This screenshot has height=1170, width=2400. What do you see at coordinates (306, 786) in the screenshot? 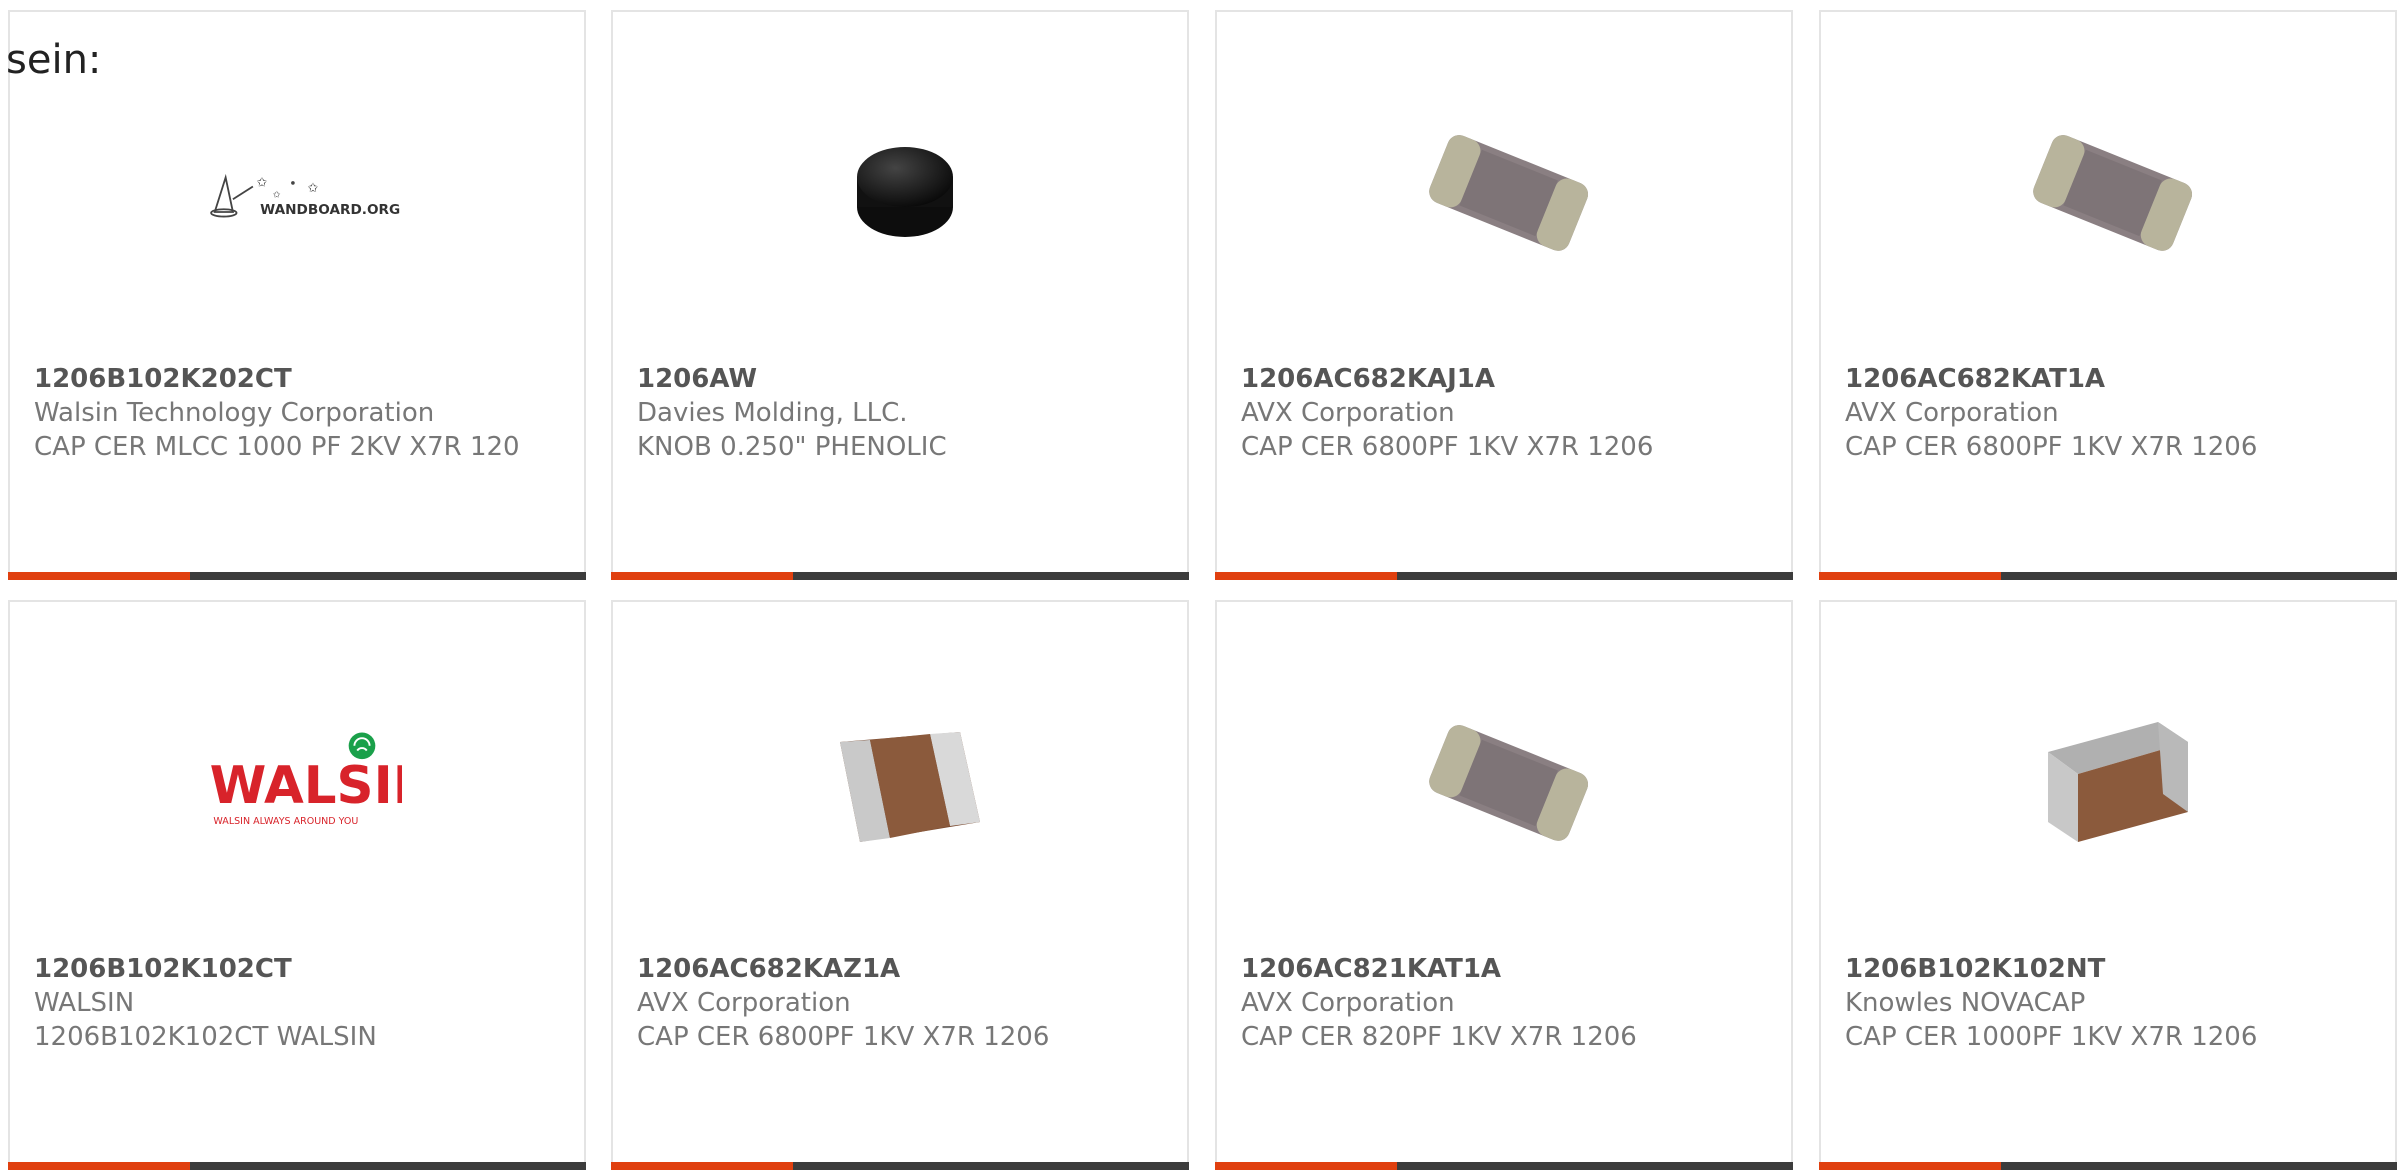
I see `svg-text: WALSIN` at bounding box center [306, 786].